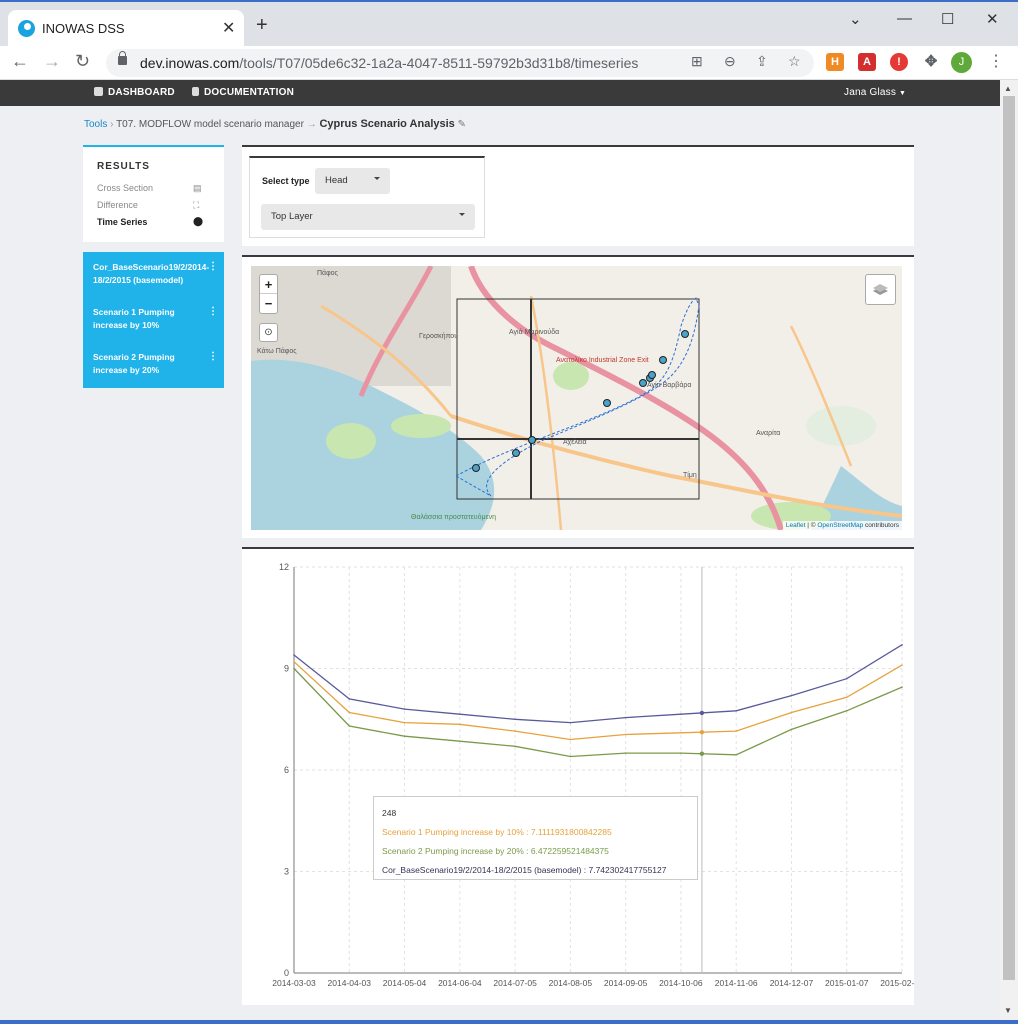 The image size is (1018, 1024). Describe the element at coordinates (134, 92) in the screenshot. I see `dashboard-link: DASHBOARD` at that location.